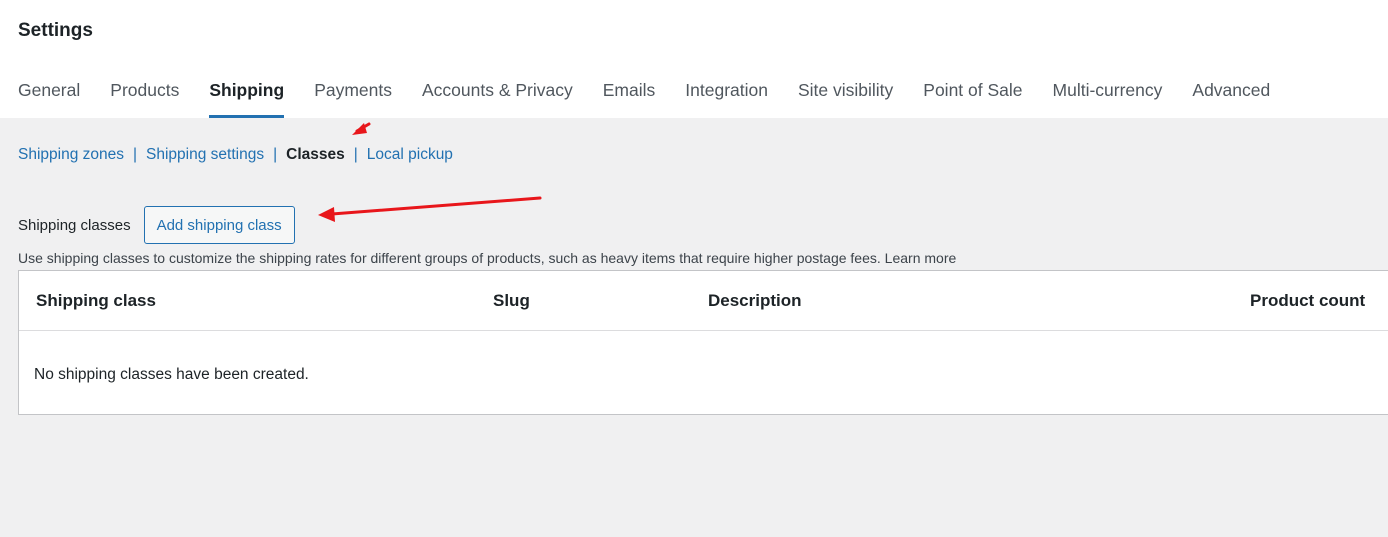 Image resolution: width=1388 pixels, height=537 pixels. What do you see at coordinates (171, 374) in the screenshot?
I see `empty-table-message: No shipping classes have been created.` at bounding box center [171, 374].